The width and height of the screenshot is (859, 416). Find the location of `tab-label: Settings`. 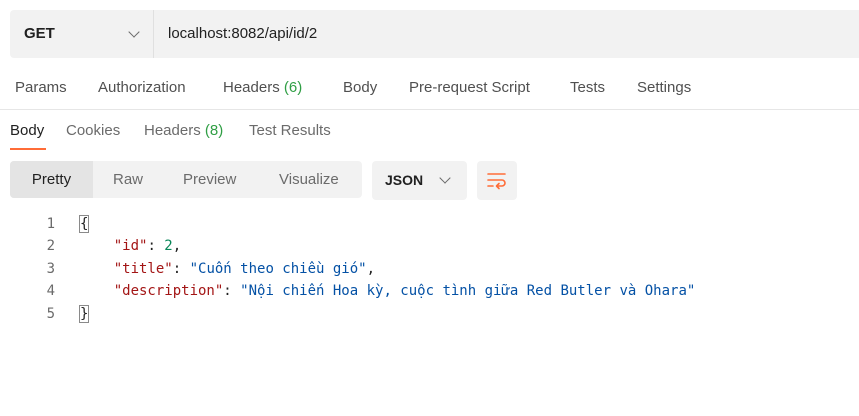

tab-label: Settings is located at coordinates (664, 87).